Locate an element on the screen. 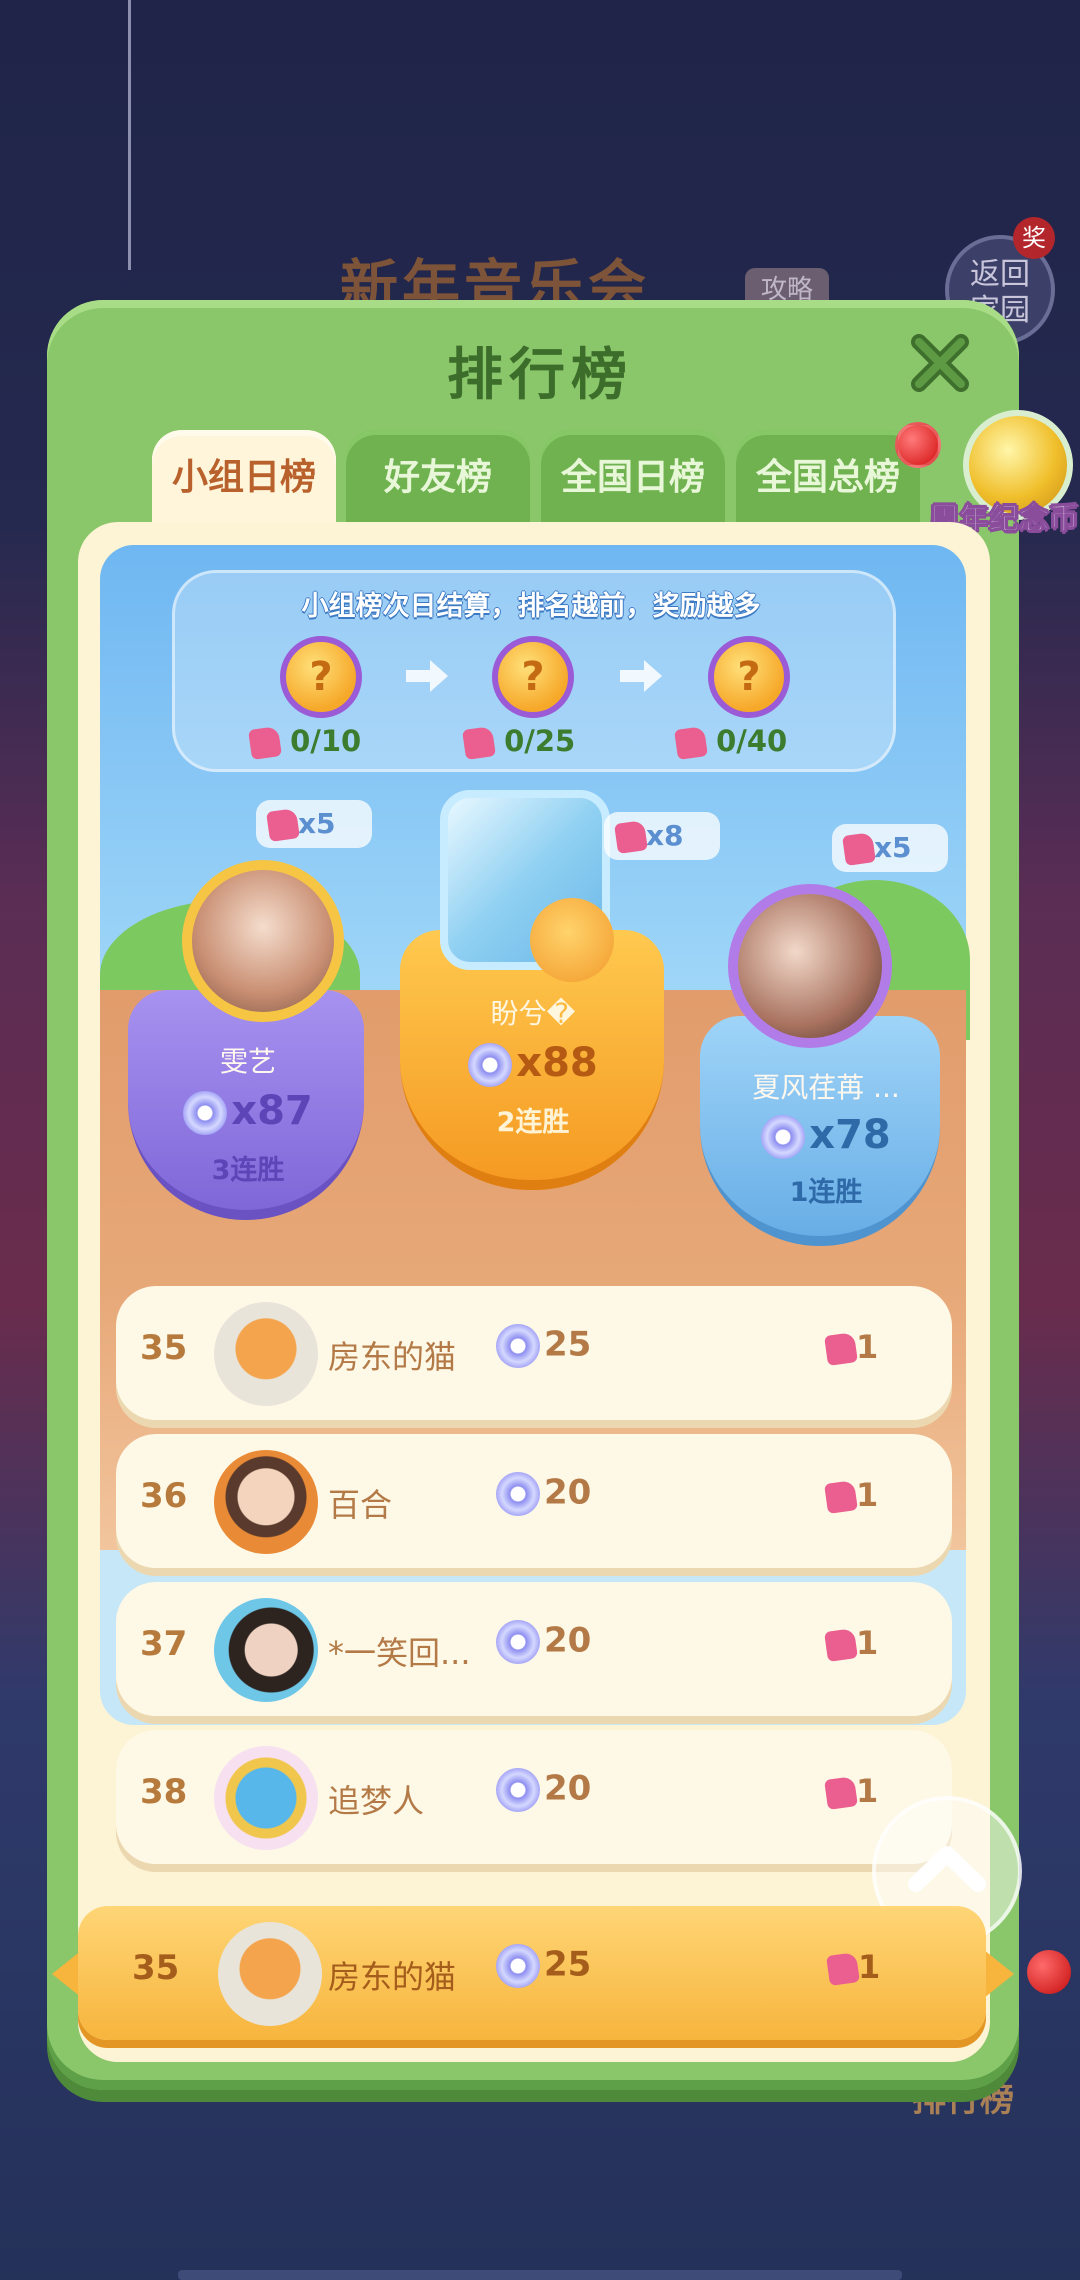 Image resolution: width=1080 pixels, height=2280 pixels. reward-tier-progress: 0/25 is located at coordinates (519, 742).